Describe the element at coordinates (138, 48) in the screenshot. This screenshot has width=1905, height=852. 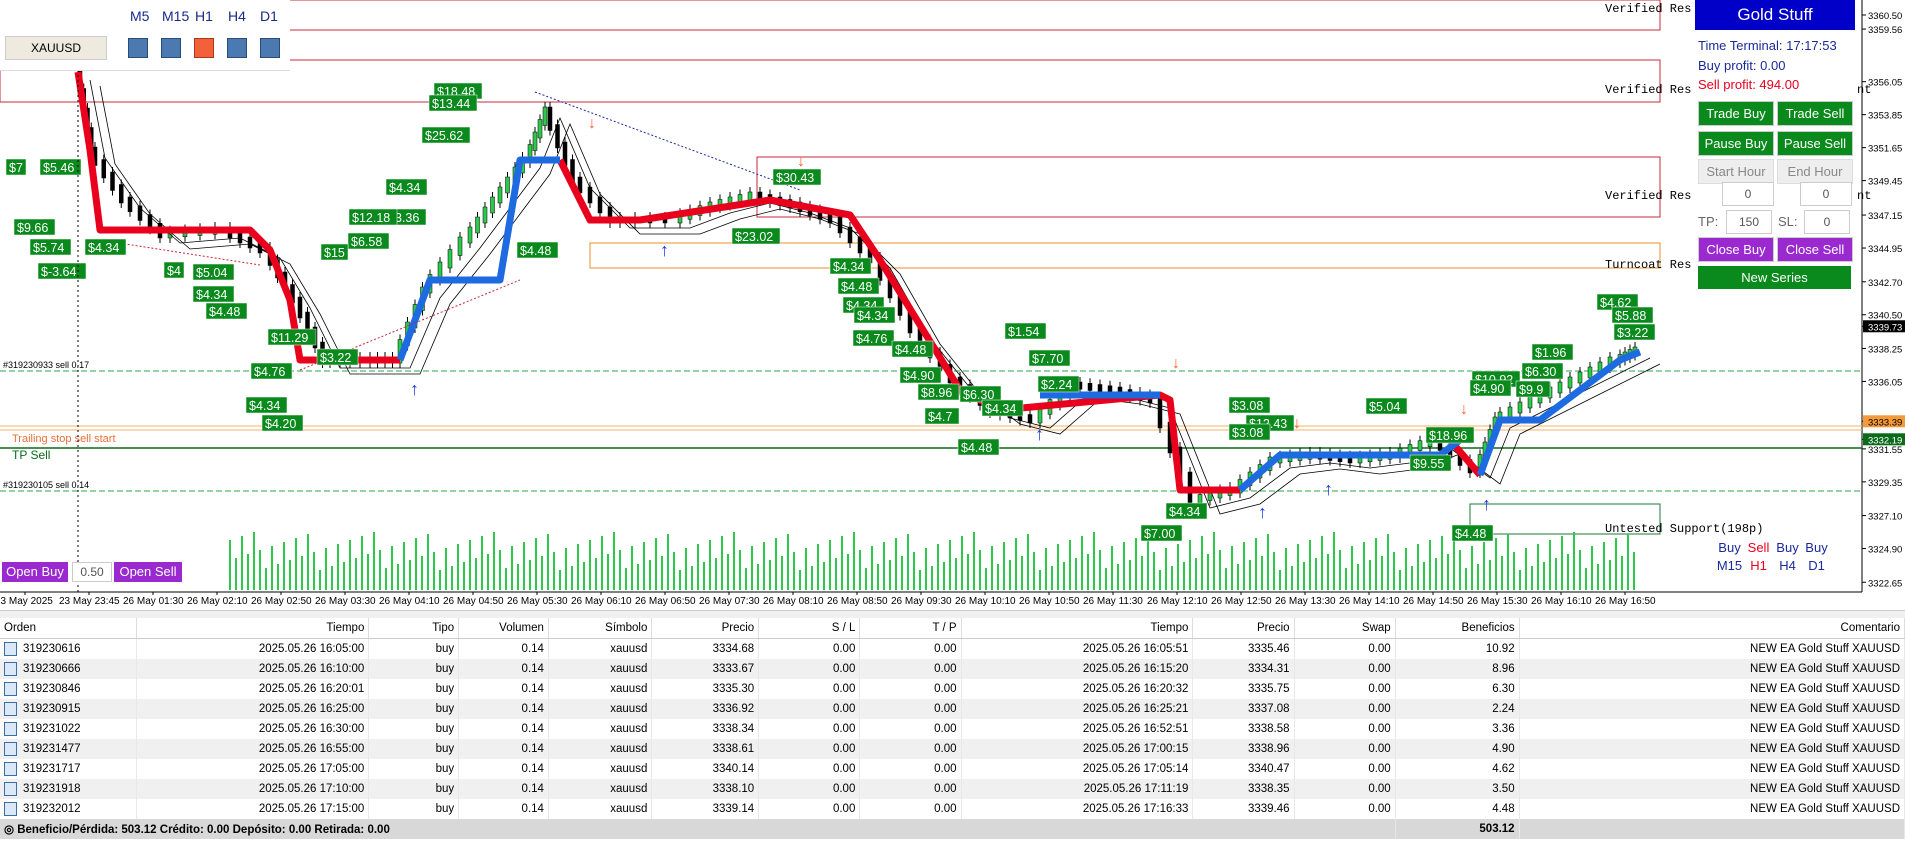
I see `tf-m5-indicator` at that location.